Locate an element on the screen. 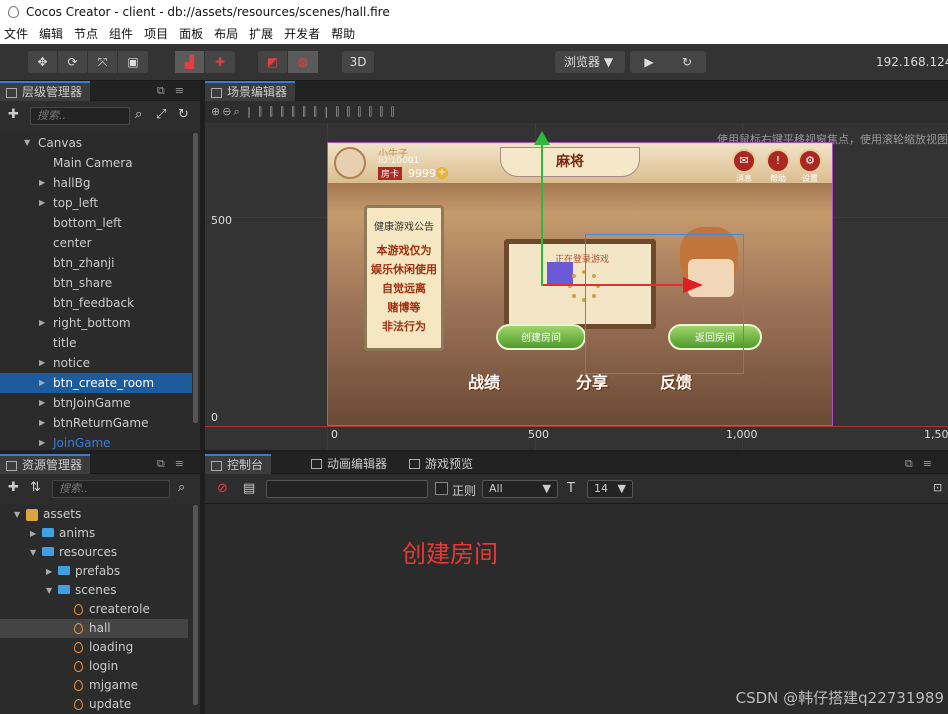 The height and width of the screenshot is (714, 948). asset-item: ▼ scenes is located at coordinates (94, 590).